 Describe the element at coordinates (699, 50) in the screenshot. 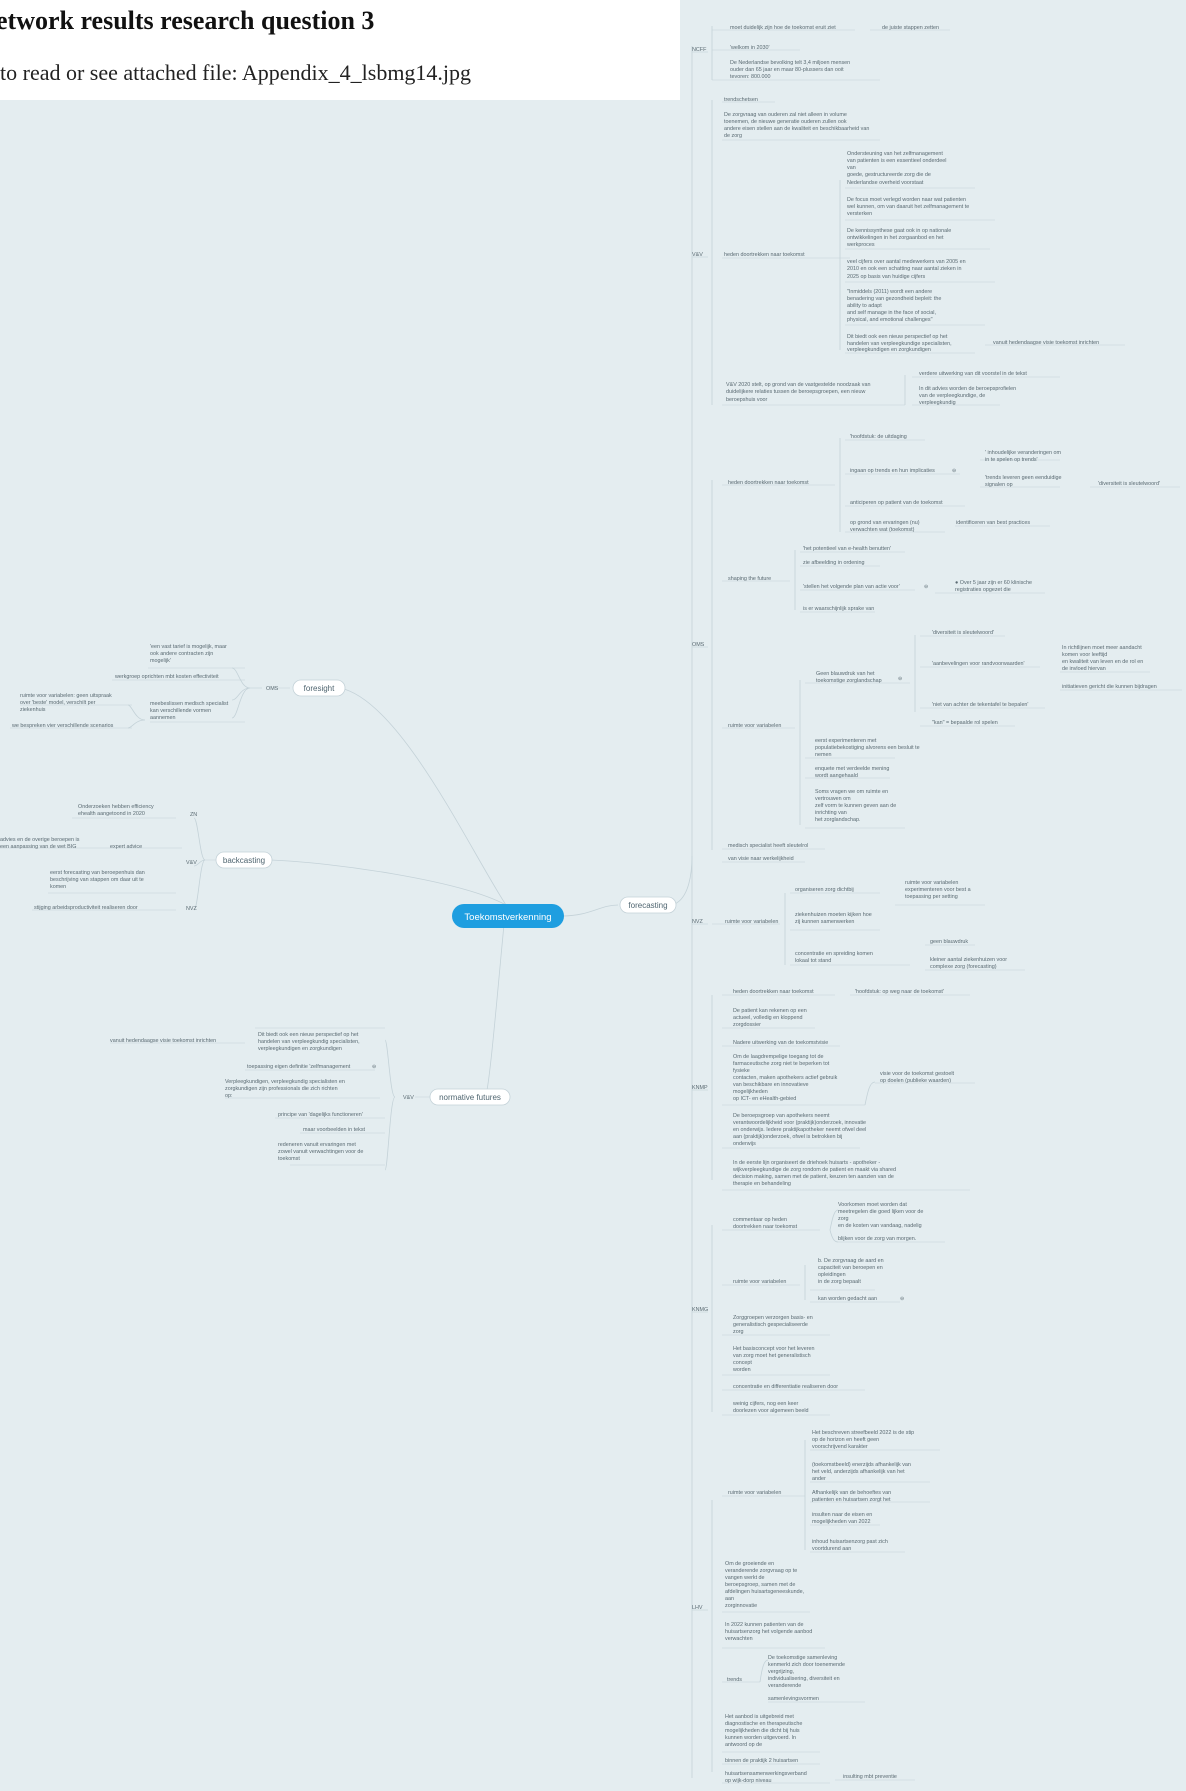

I see `node-ncff: NCFF` at that location.